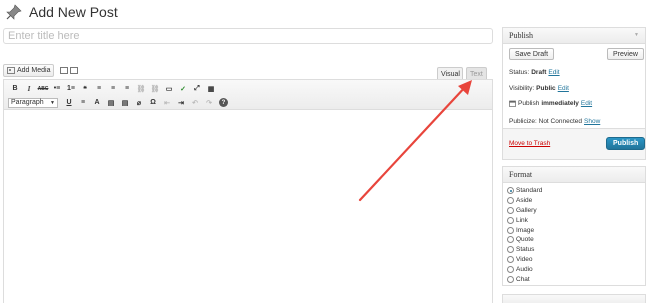  I want to click on visibility-edit-link: Edit, so click(563, 88).